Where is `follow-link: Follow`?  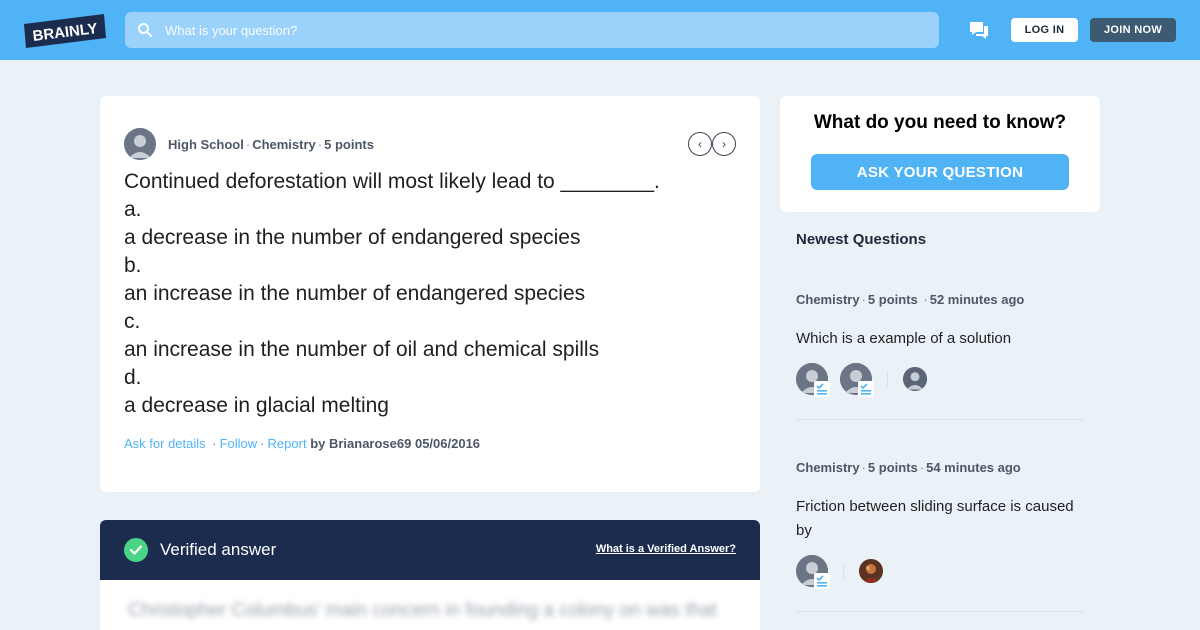
follow-link: Follow is located at coordinates (239, 443).